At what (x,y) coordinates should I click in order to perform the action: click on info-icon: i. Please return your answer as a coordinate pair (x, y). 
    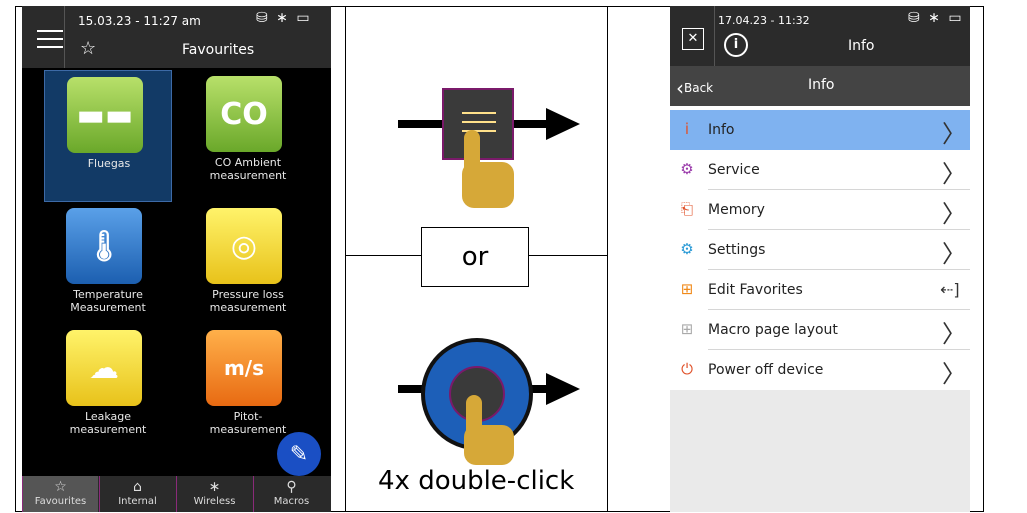
    Looking at the image, I should click on (736, 45).